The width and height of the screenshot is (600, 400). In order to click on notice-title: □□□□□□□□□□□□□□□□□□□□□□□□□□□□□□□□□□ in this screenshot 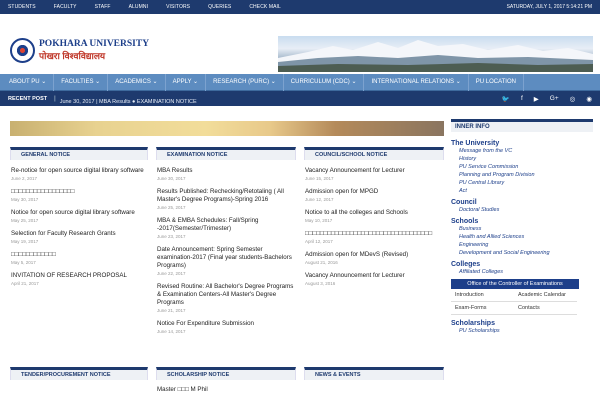, I will do `click(374, 234)`.